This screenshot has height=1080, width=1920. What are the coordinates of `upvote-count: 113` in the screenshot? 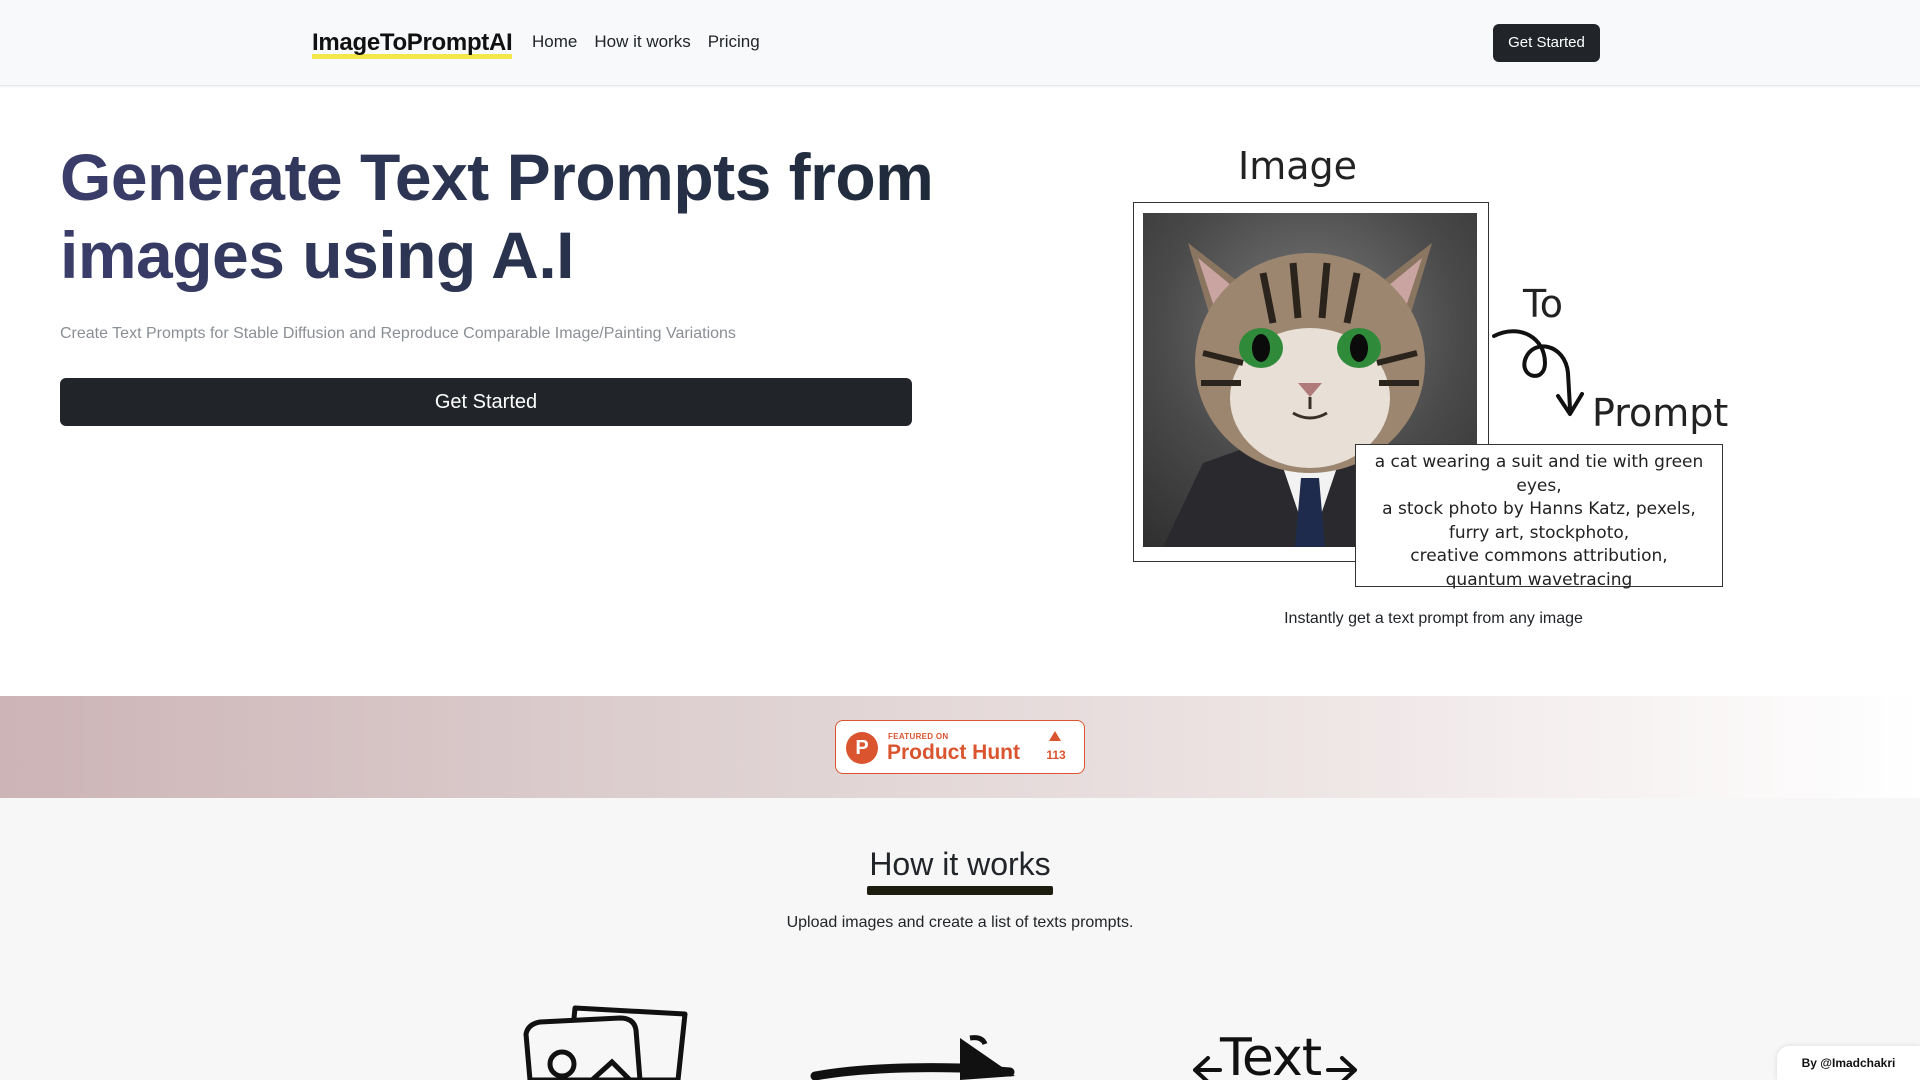 It's located at (1056, 755).